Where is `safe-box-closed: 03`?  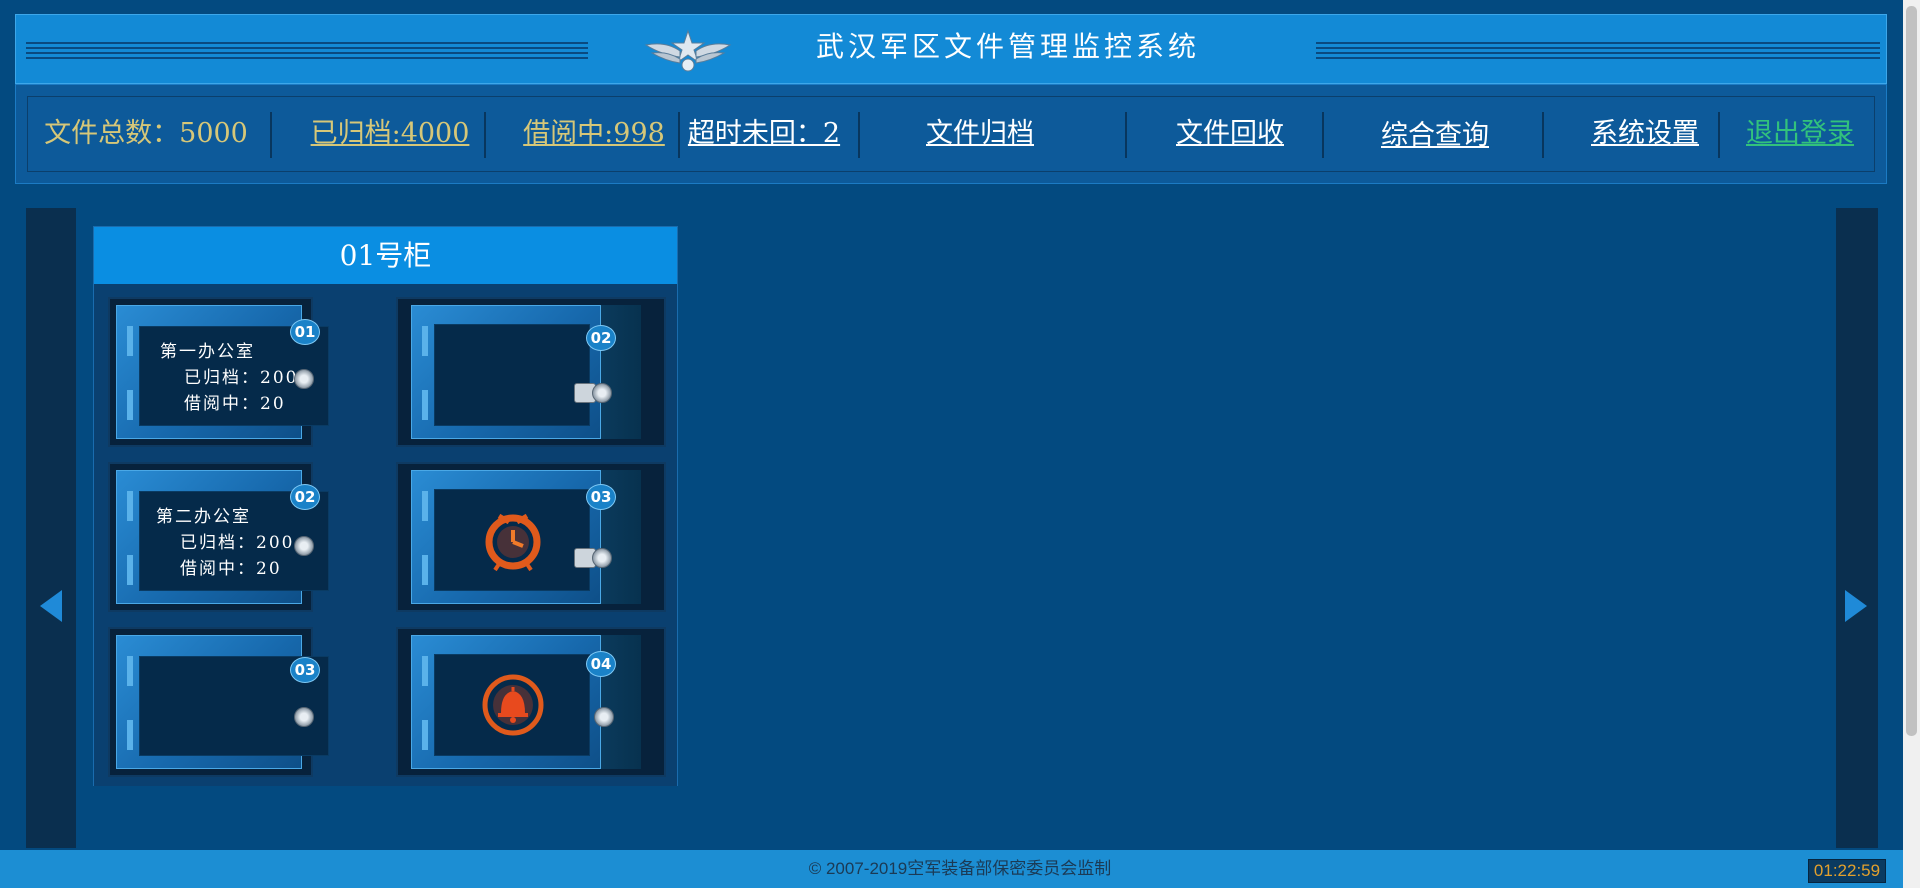 safe-box-closed: 03 is located at coordinates (218, 702).